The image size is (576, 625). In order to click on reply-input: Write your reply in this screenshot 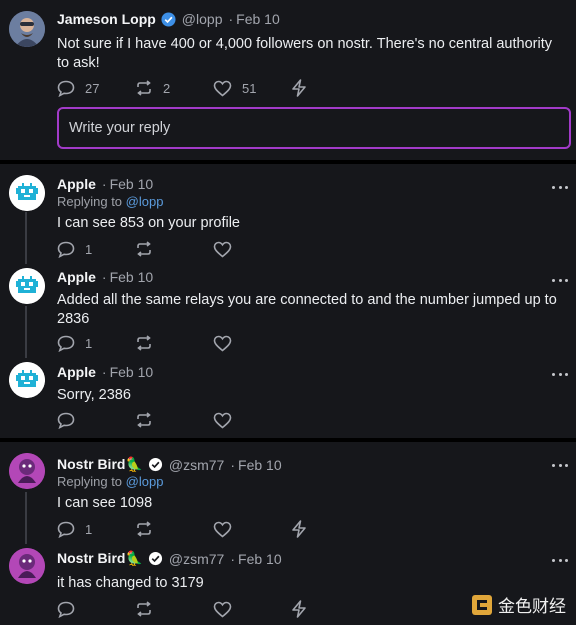, I will do `click(314, 128)`.